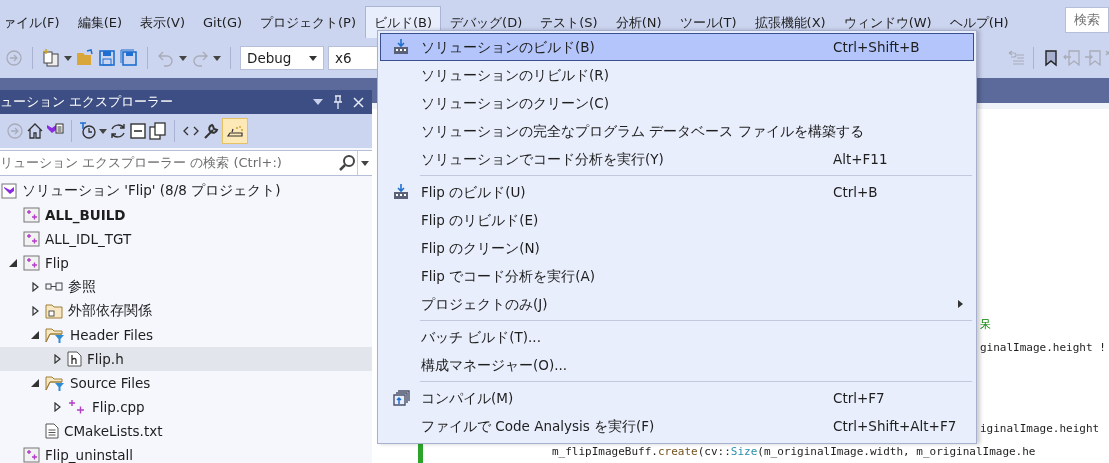 This screenshot has width=1109, height=463. I want to click on tree-item: CMakeLists.txt, so click(186, 431).